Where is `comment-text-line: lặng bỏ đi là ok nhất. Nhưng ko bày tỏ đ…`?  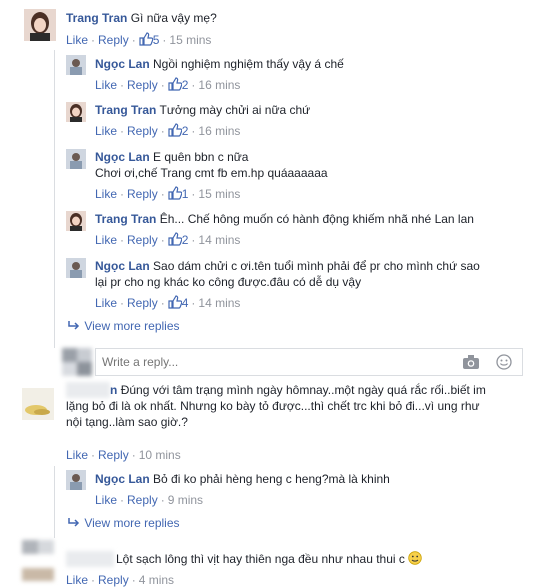
comment-text-line: lặng bỏ đi là ok nhất. Nhưng ko bày tỏ đ… is located at coordinates (273, 406).